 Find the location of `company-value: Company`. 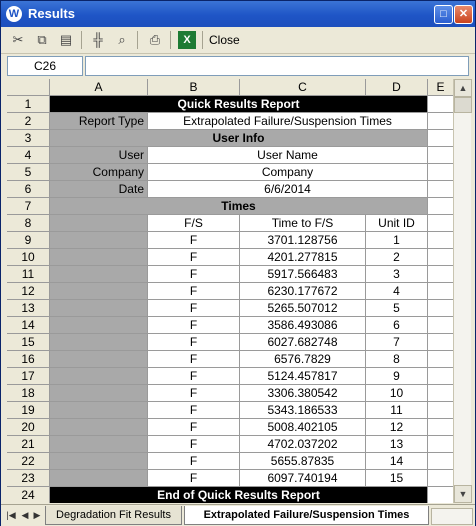

company-value: Company is located at coordinates (288, 172).